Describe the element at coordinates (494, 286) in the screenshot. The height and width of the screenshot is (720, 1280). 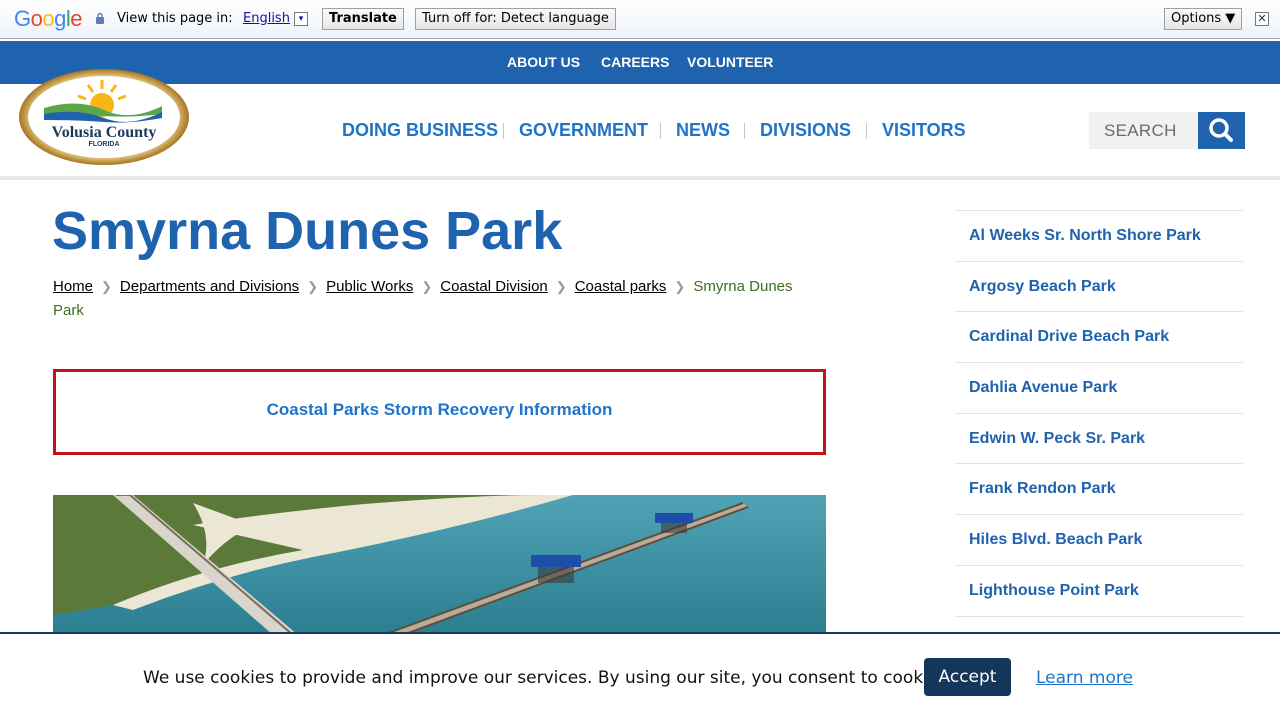
I see `breadcrumb-coastal-division: Coastal Division` at that location.